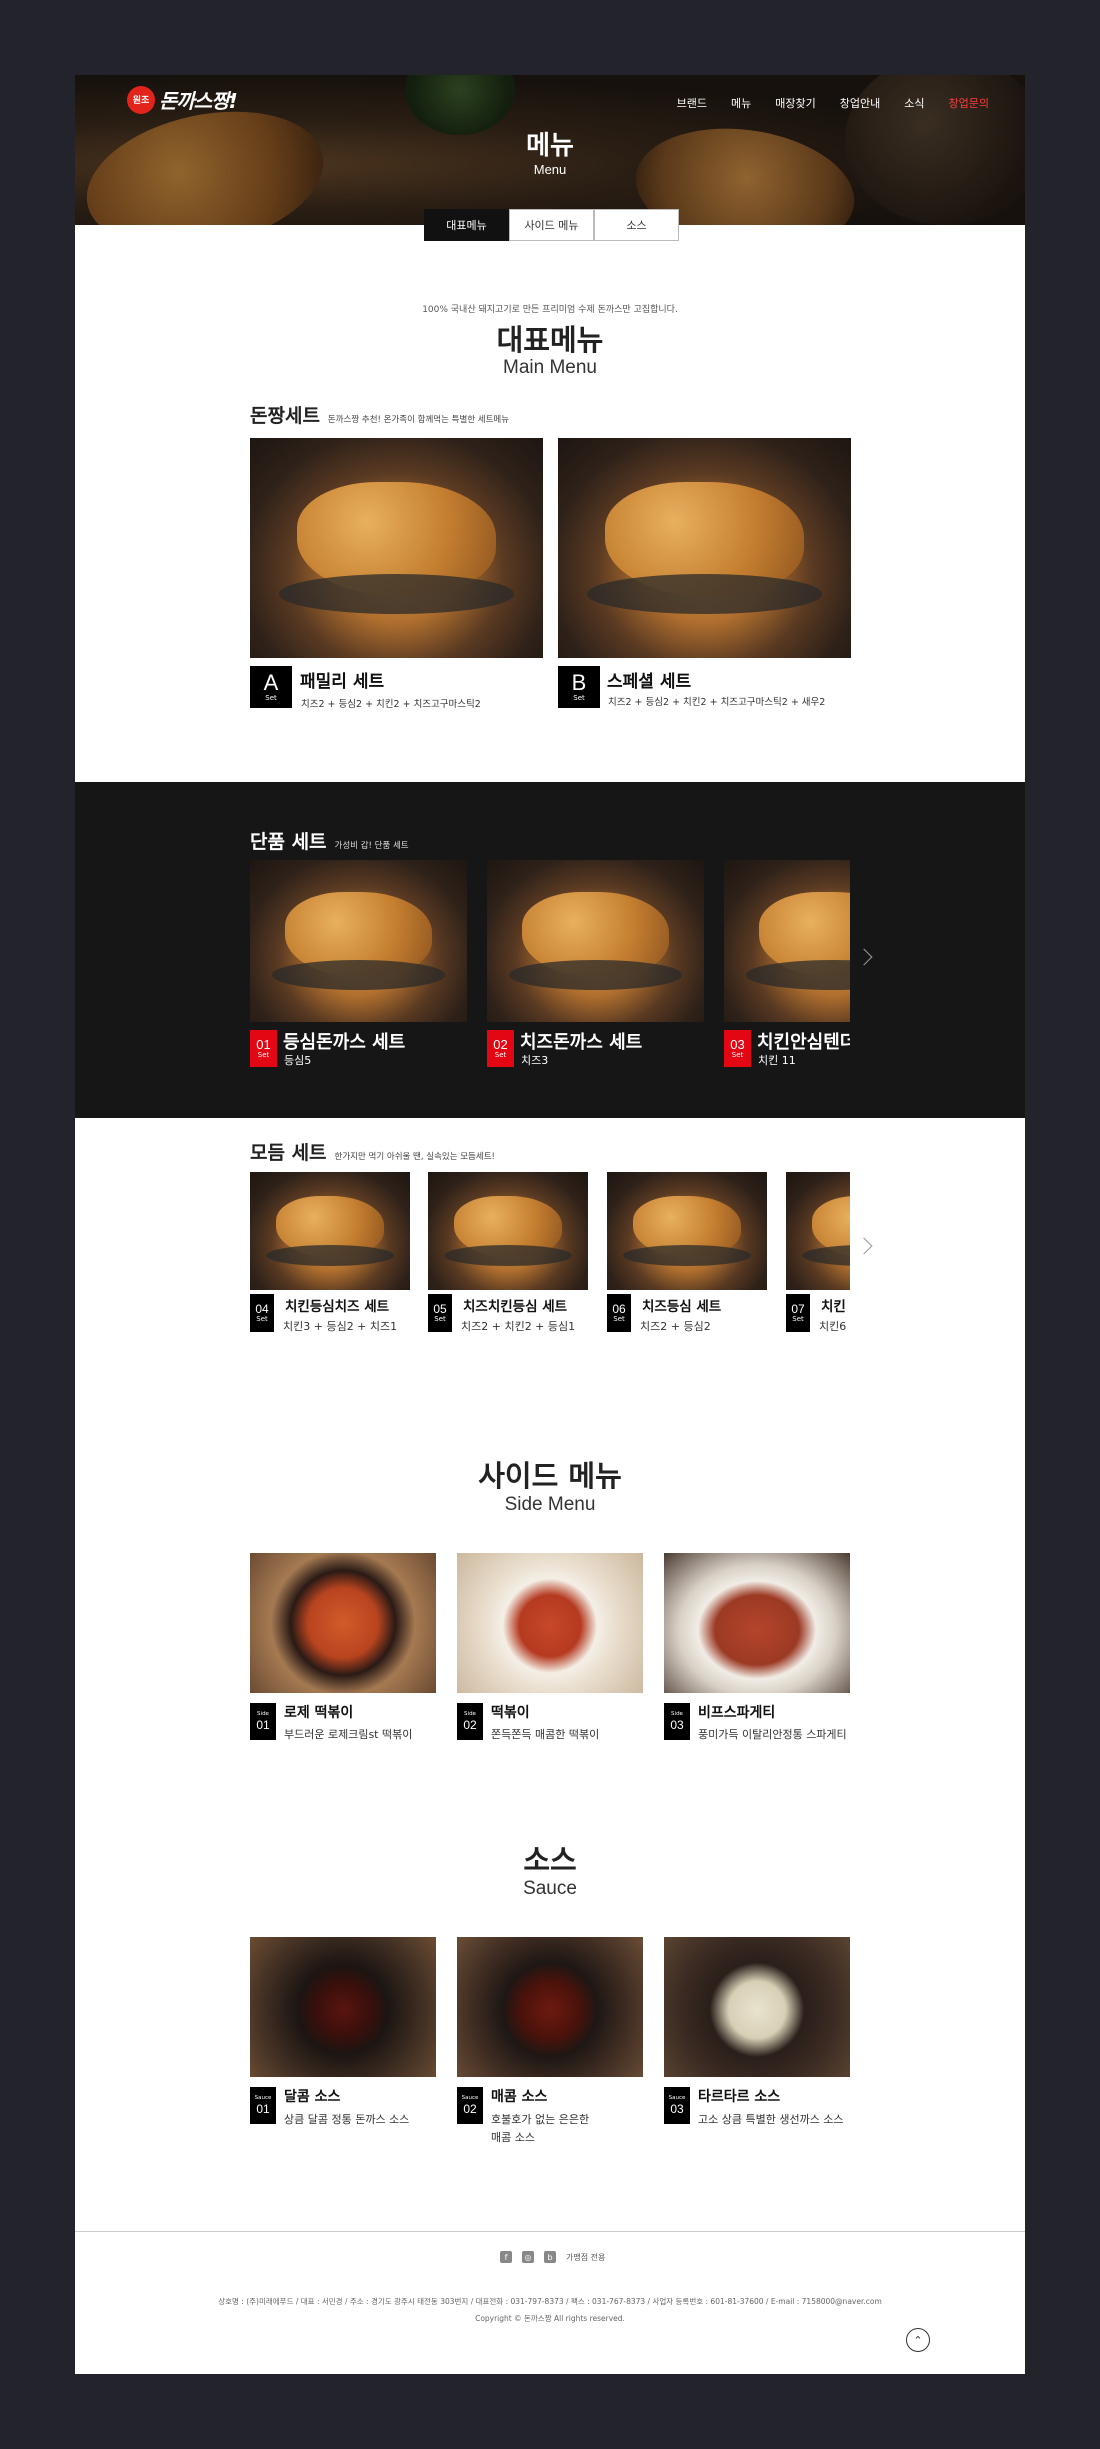 The height and width of the screenshot is (2449, 1100). Describe the element at coordinates (515, 1307) in the screenshot. I see `menu-item-name: 치즈치킨등심 세트` at that location.